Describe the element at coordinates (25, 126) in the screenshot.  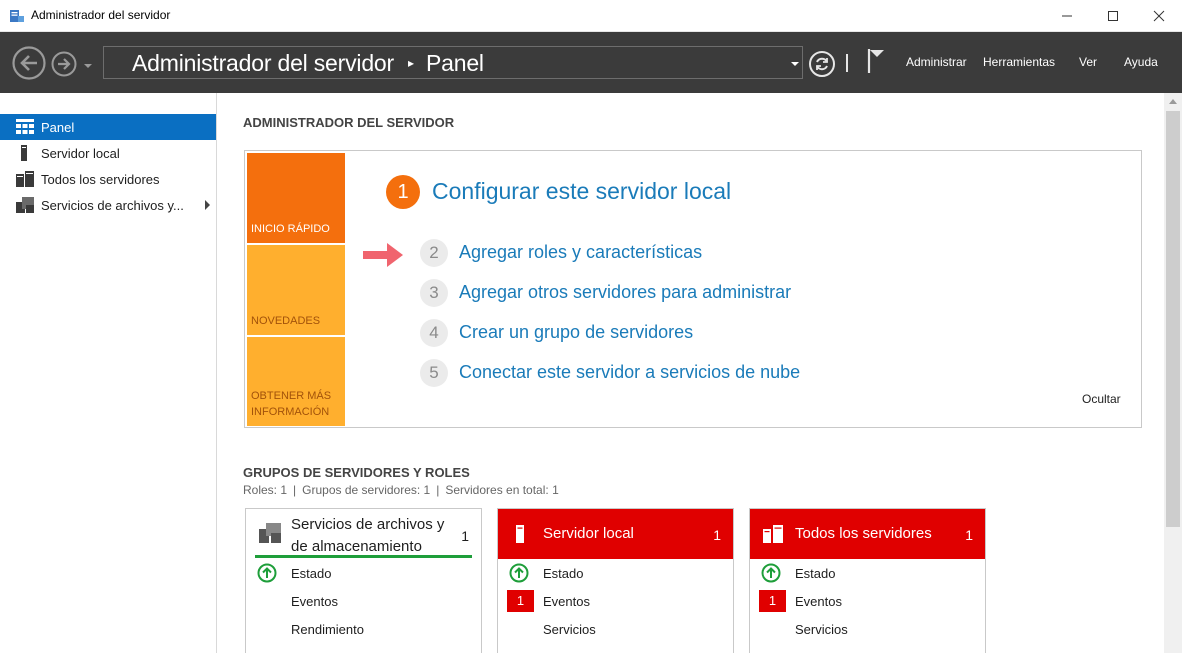
I see `dashboard-icon` at that location.